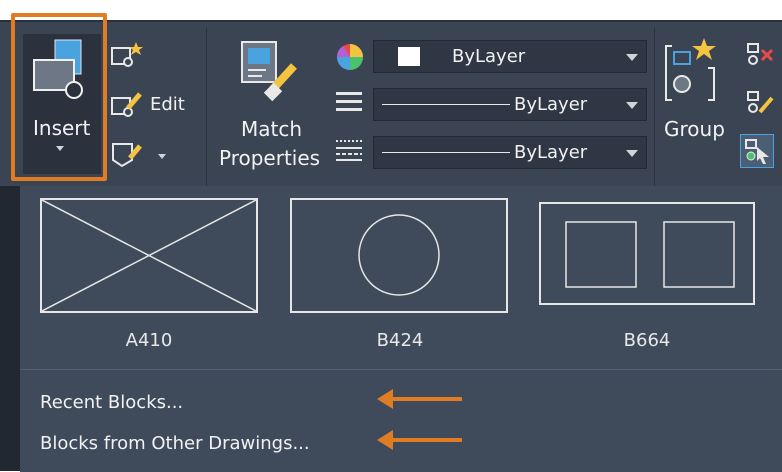  I want to click on block-name-label: A410, so click(149, 340).